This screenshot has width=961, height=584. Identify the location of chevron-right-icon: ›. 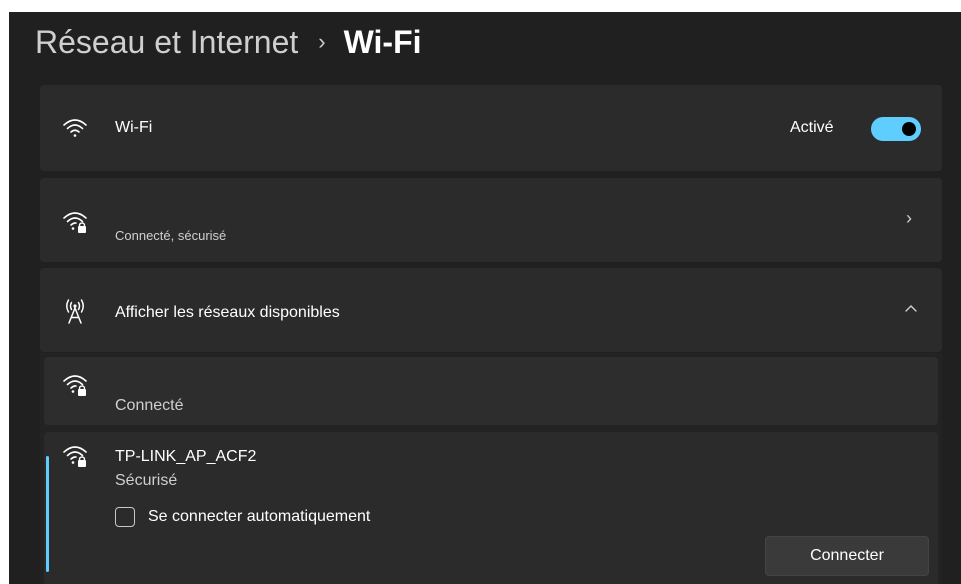
(909, 218).